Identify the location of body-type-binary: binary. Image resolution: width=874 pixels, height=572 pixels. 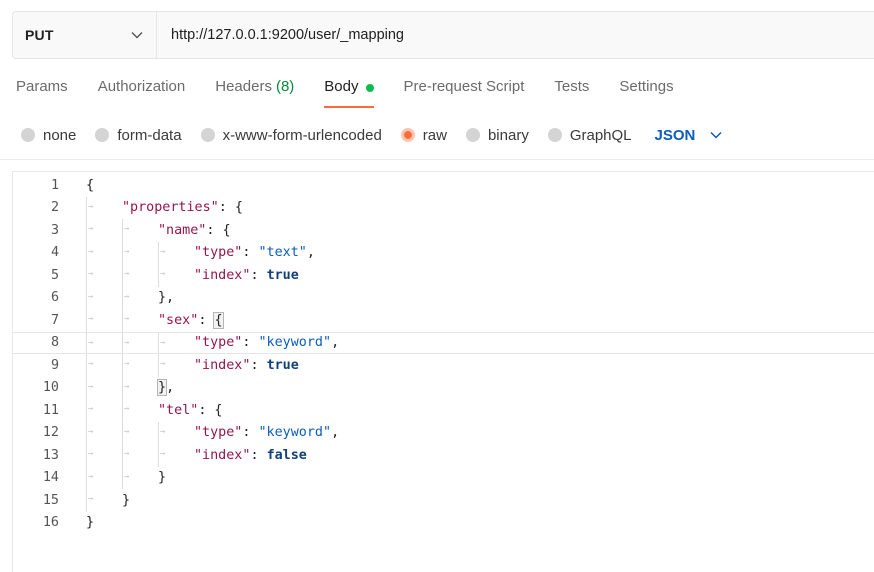
(497, 135).